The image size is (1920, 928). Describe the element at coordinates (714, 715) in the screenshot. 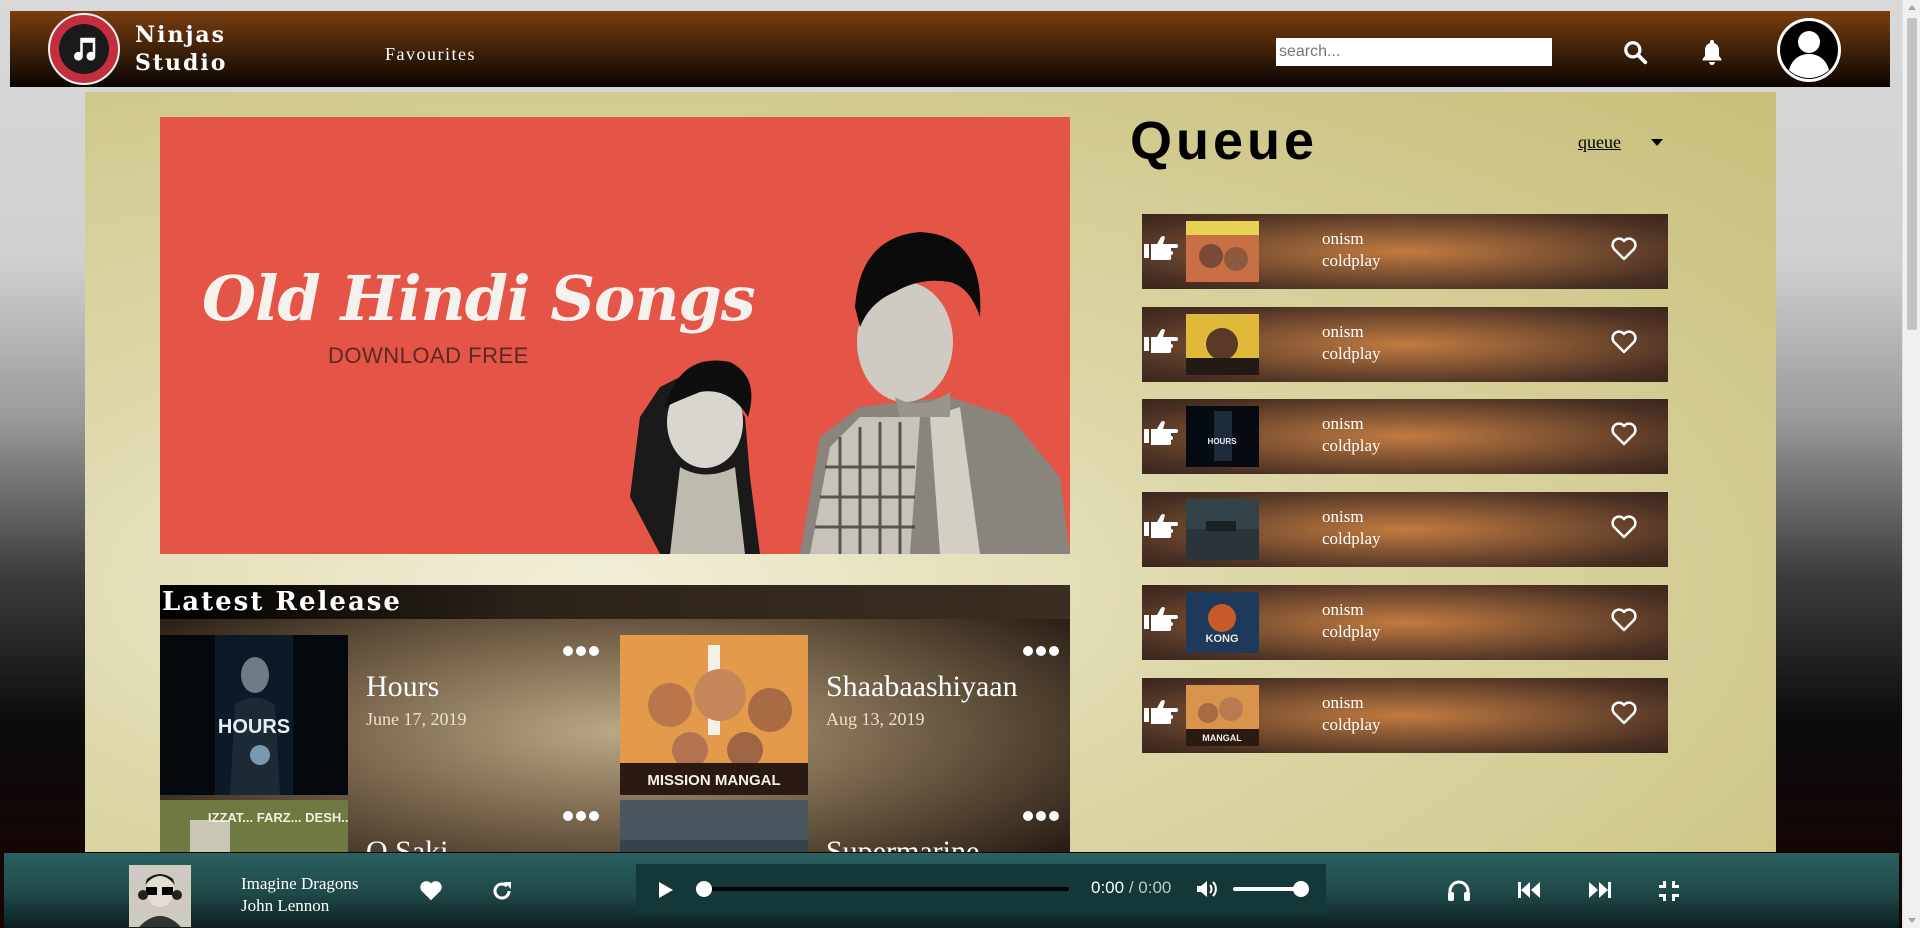

I see `release-cover: MISSION MANGAL` at that location.